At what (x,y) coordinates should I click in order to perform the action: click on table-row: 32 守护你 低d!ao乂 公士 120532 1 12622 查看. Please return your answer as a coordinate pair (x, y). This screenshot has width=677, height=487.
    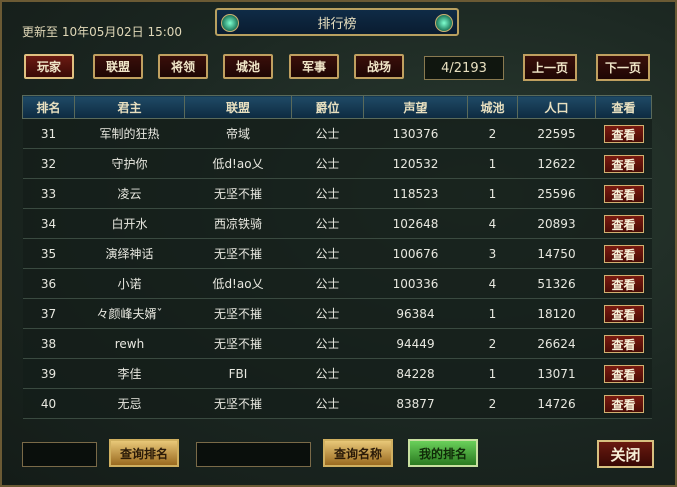
    Looking at the image, I should click on (337, 163).